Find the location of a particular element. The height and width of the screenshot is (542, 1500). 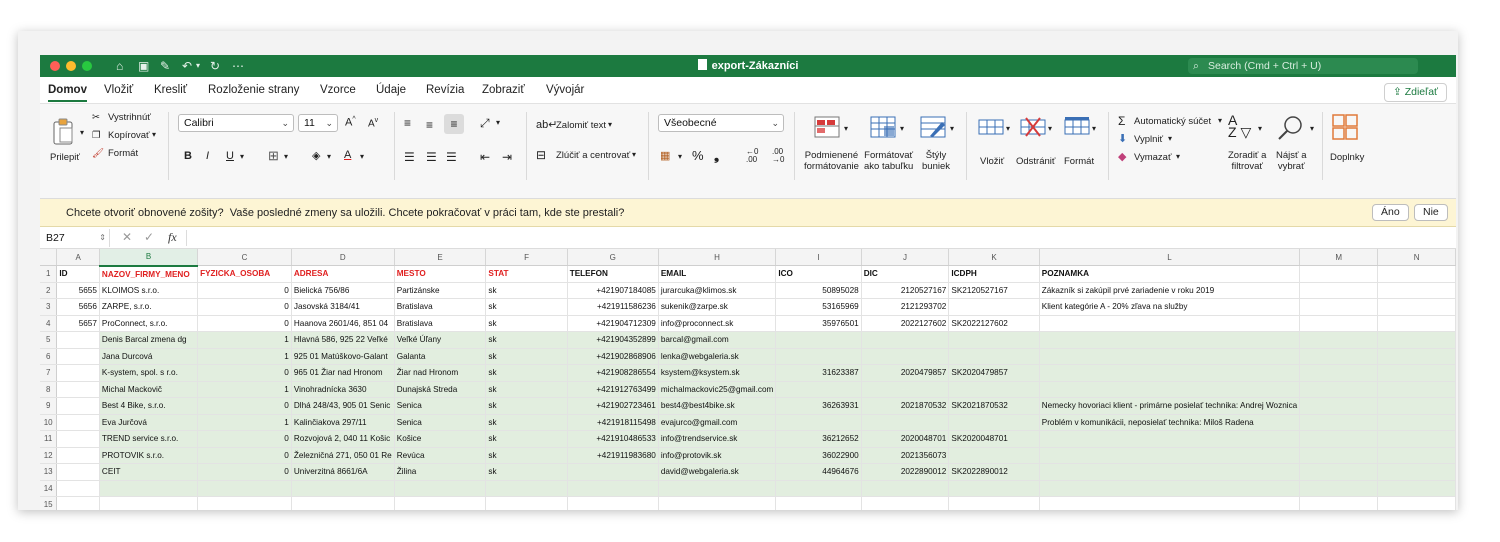

cell: CEIT is located at coordinates (149, 472).